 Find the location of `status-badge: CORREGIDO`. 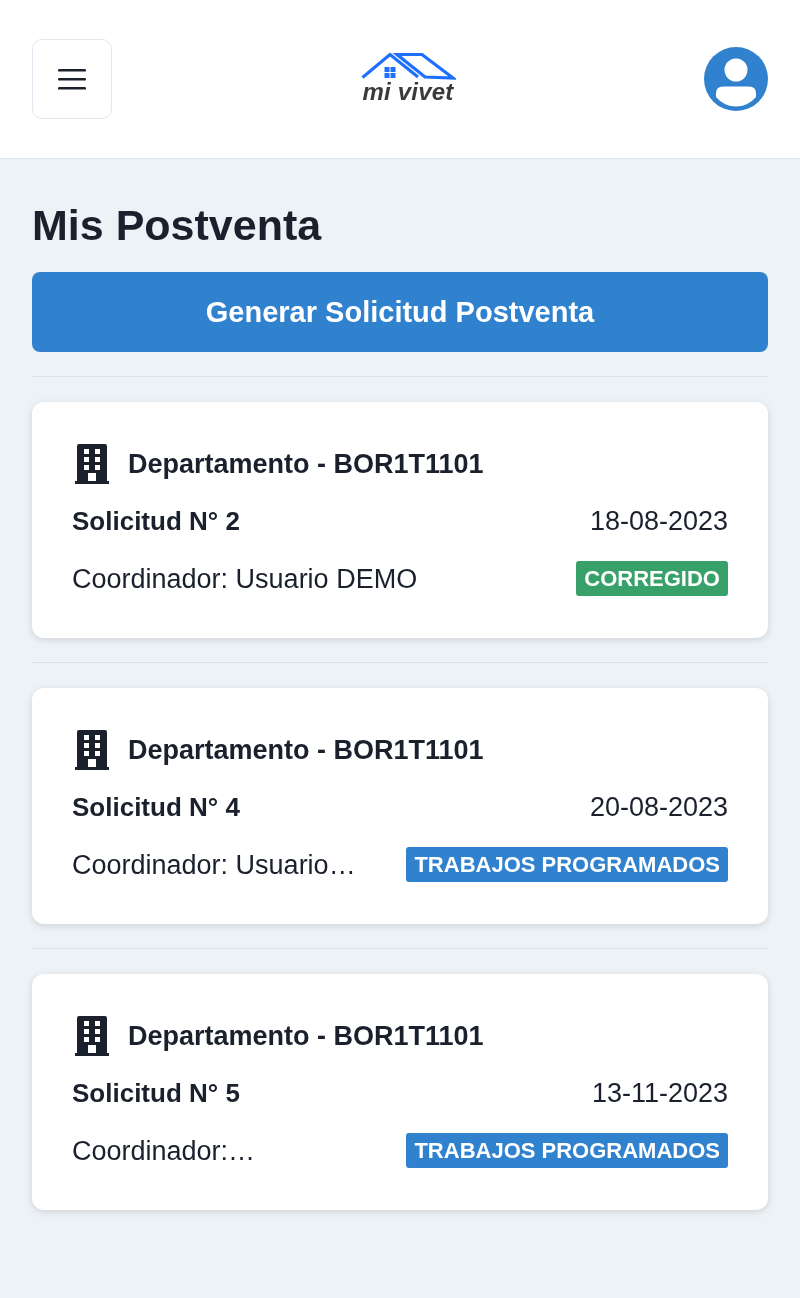

status-badge: CORREGIDO is located at coordinates (652, 578).